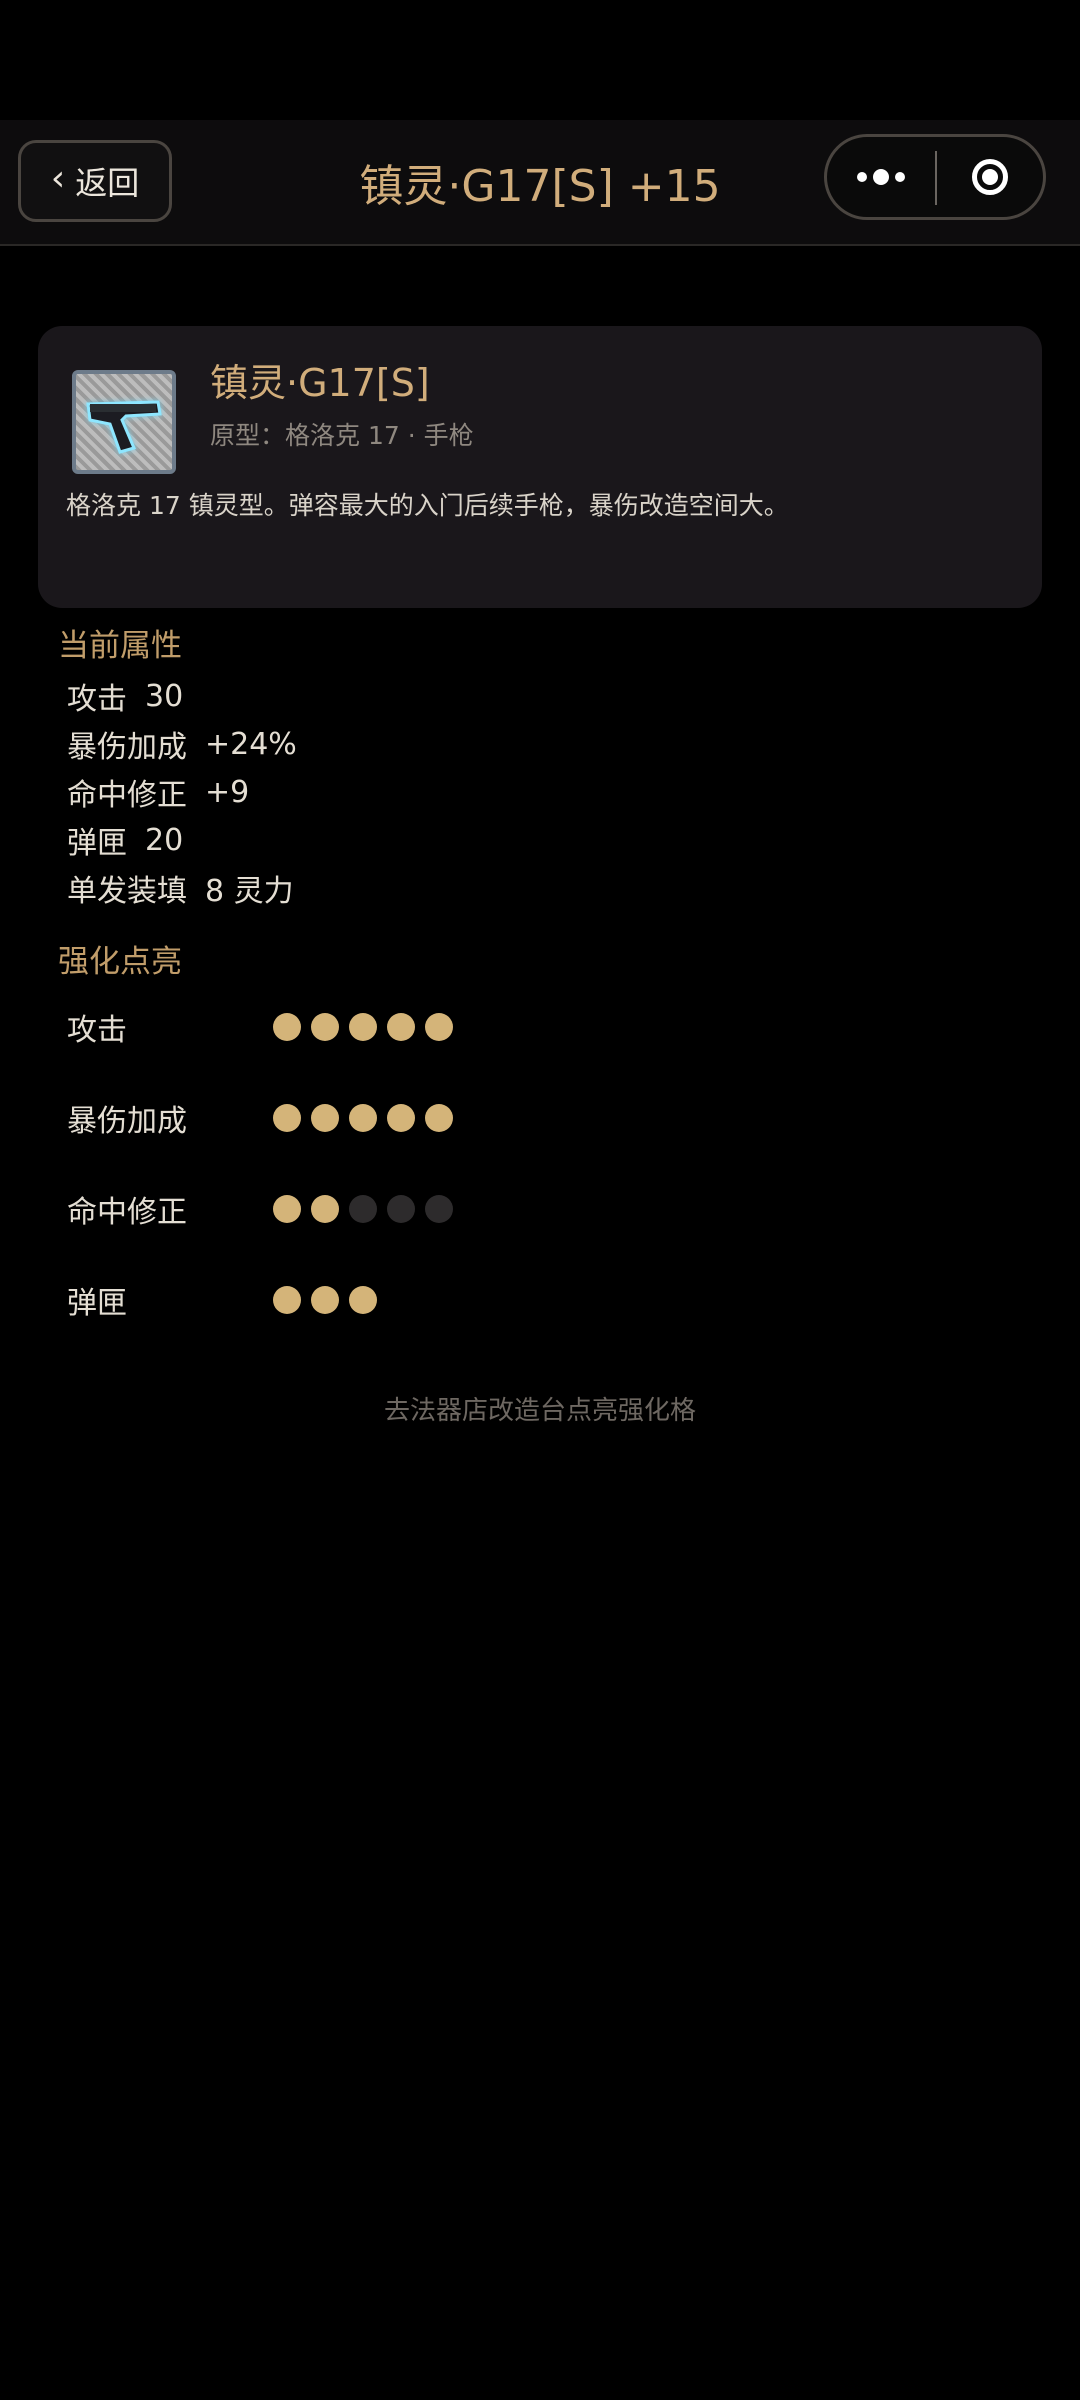 The height and width of the screenshot is (2400, 1080). Describe the element at coordinates (862, 177) in the screenshot. I see `more-dots-icon` at that location.